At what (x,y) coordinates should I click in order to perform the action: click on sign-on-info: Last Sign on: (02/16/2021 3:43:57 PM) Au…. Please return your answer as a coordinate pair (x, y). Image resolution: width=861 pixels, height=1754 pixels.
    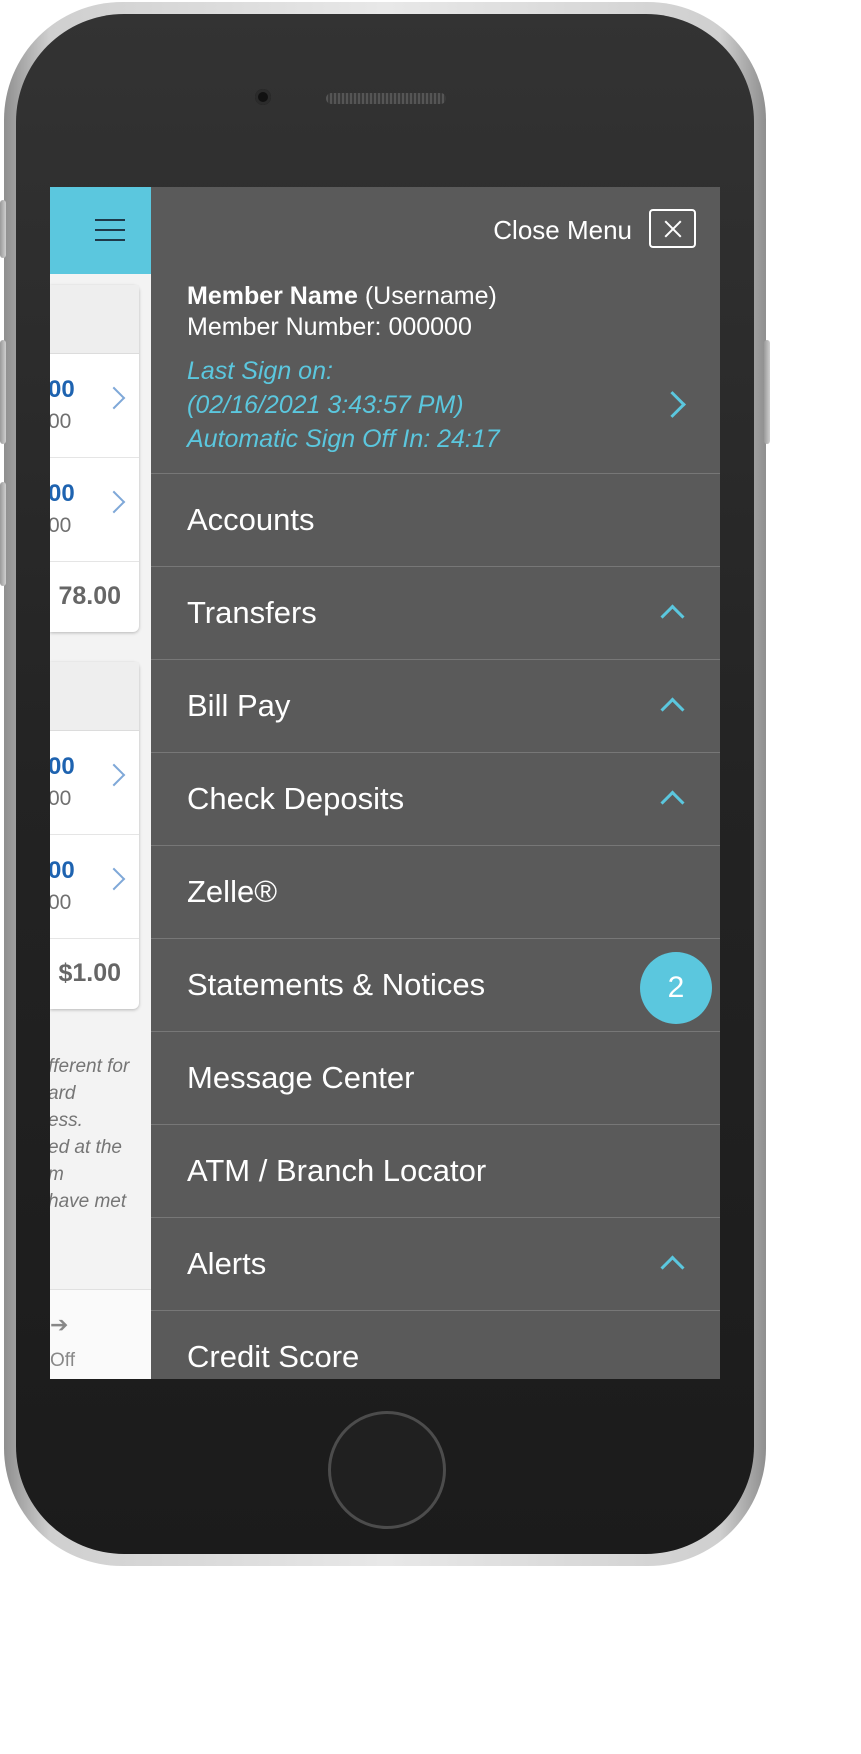
    Looking at the image, I should click on (427, 405).